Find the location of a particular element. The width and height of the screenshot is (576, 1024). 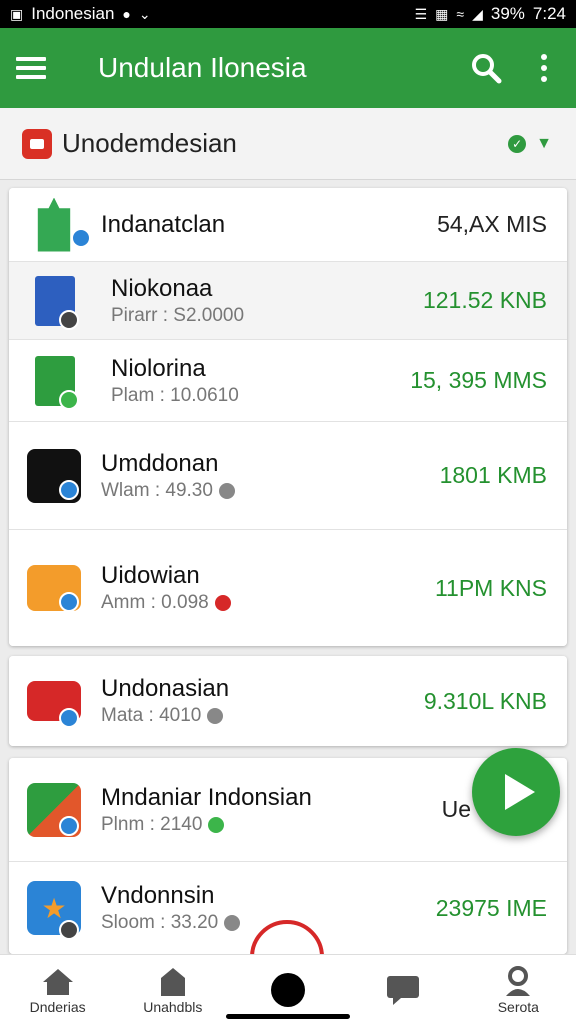

box-icon: ▦ is located at coordinates (442, 13).